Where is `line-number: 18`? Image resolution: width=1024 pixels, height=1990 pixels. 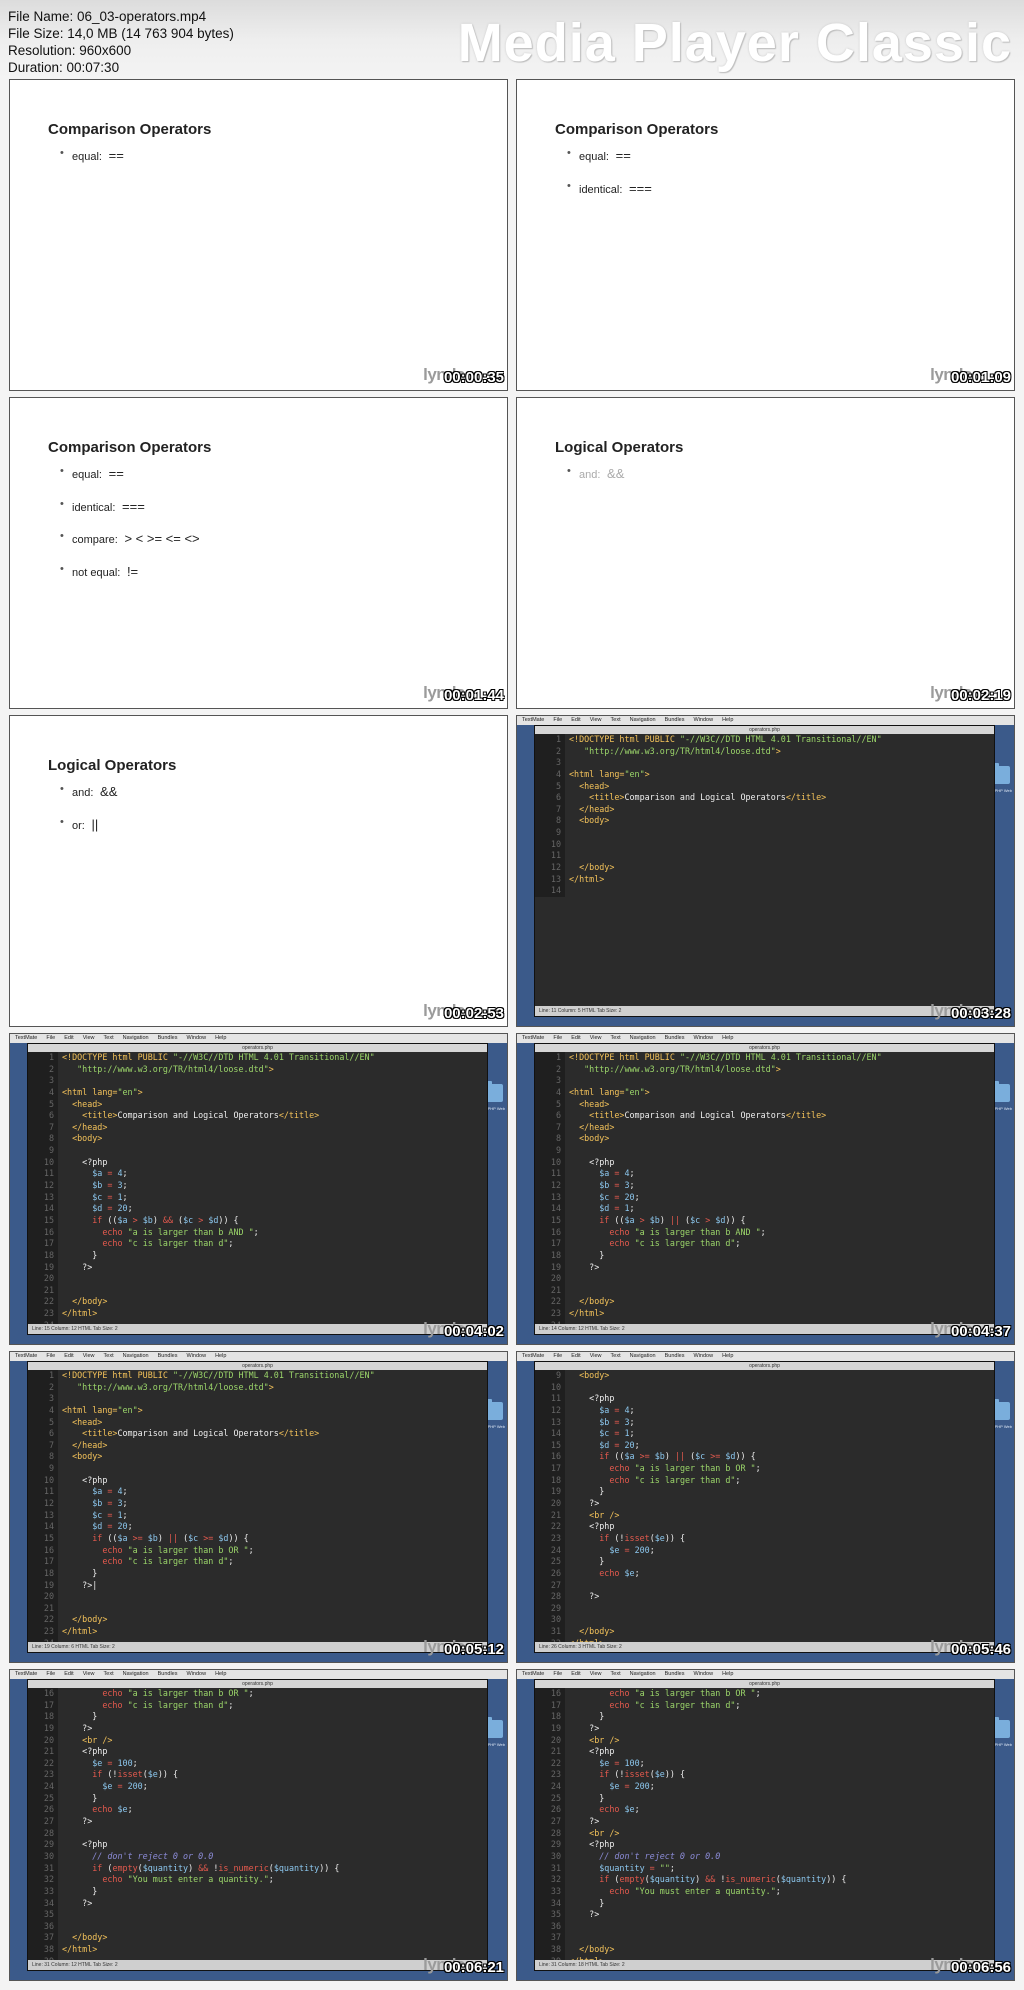
line-number: 18 is located at coordinates (550, 1480).